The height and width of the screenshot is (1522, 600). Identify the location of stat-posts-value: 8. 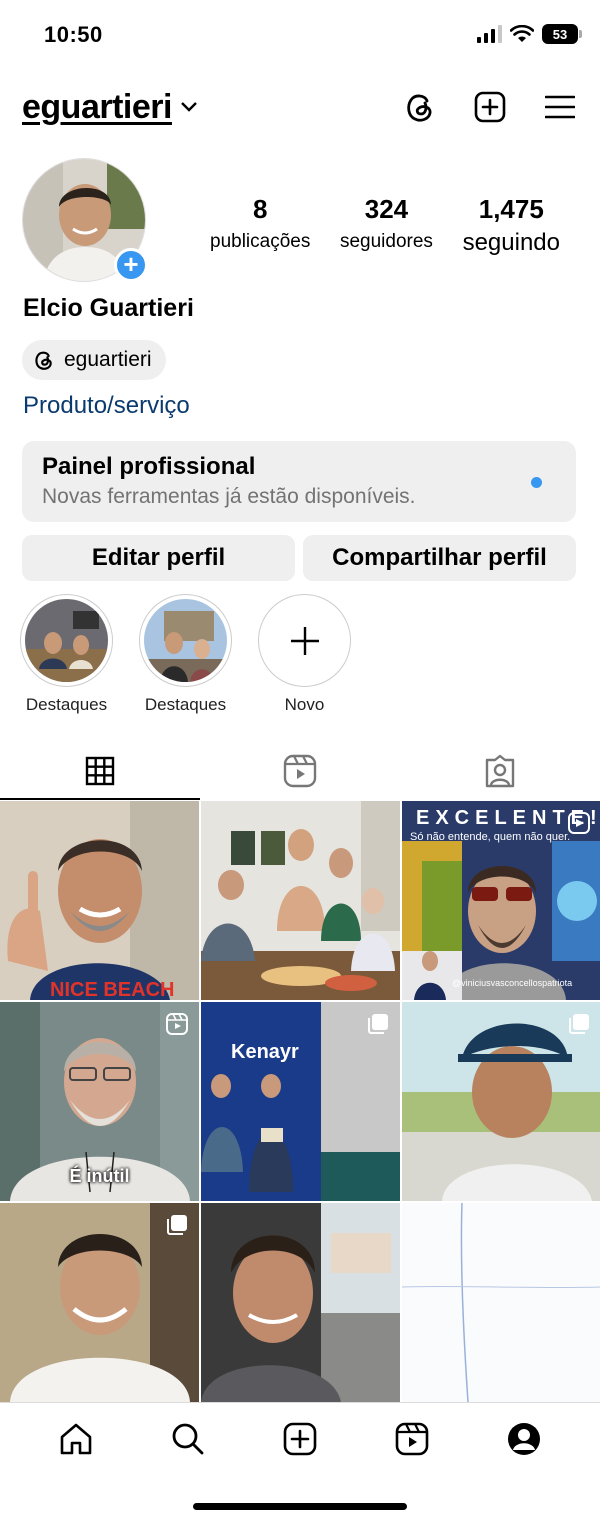
(260, 209).